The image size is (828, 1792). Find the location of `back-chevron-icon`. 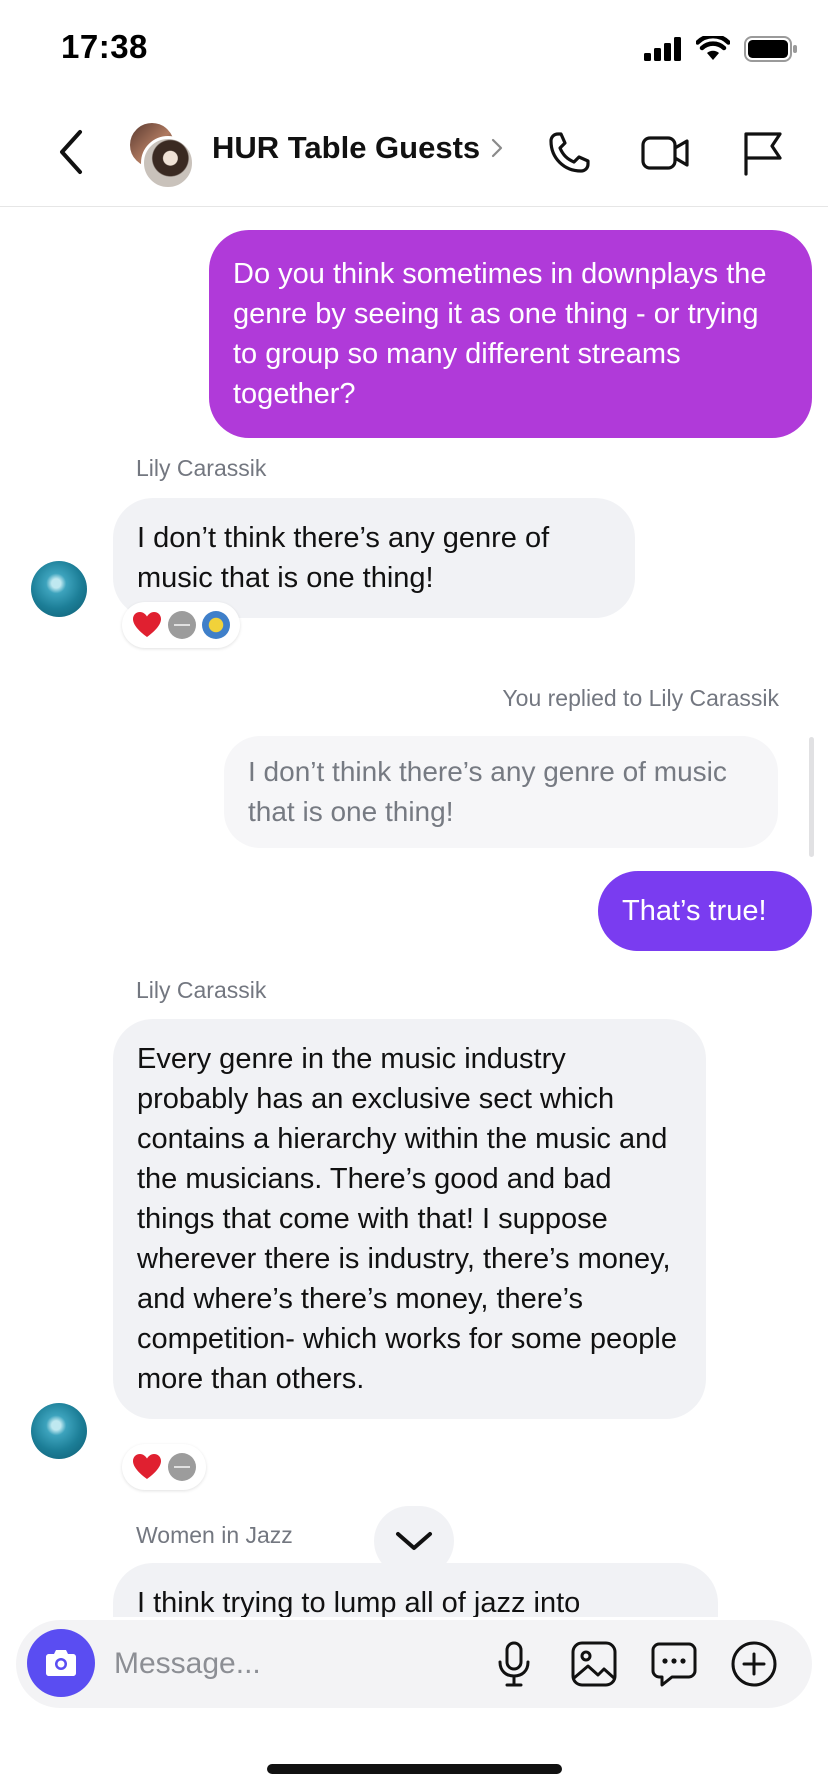

back-chevron-icon is located at coordinates (72, 152).